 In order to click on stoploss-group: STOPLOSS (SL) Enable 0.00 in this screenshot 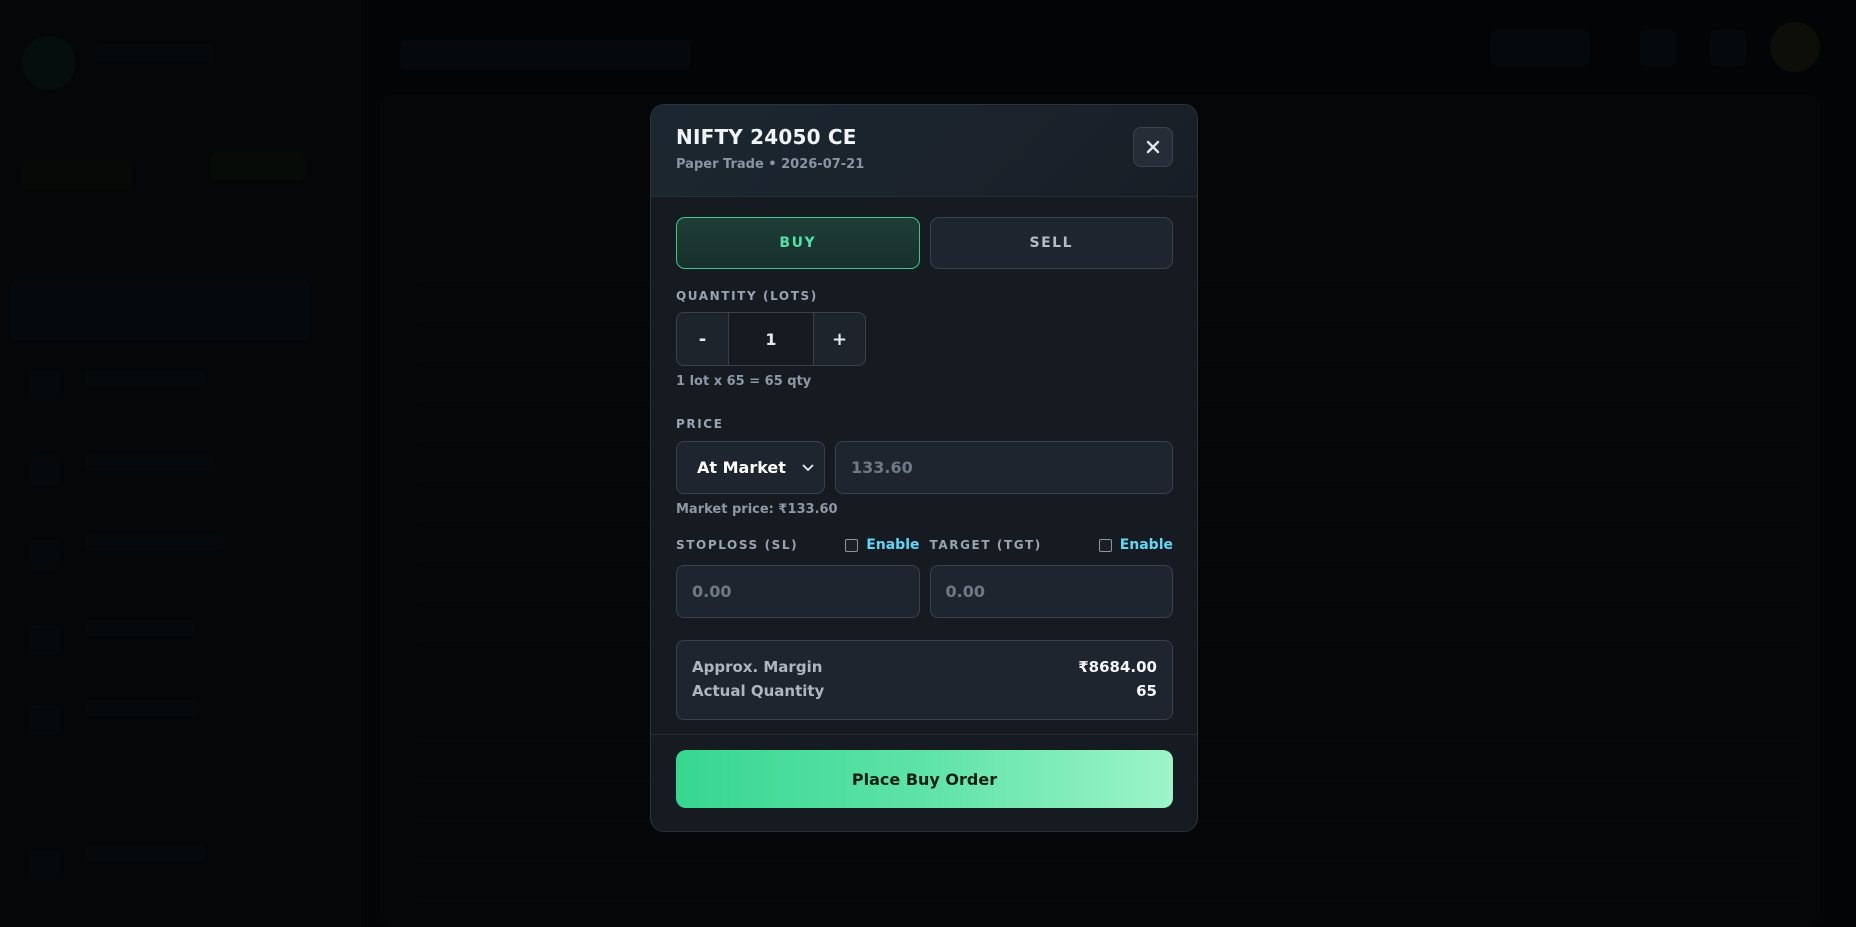, I will do `click(798, 576)`.